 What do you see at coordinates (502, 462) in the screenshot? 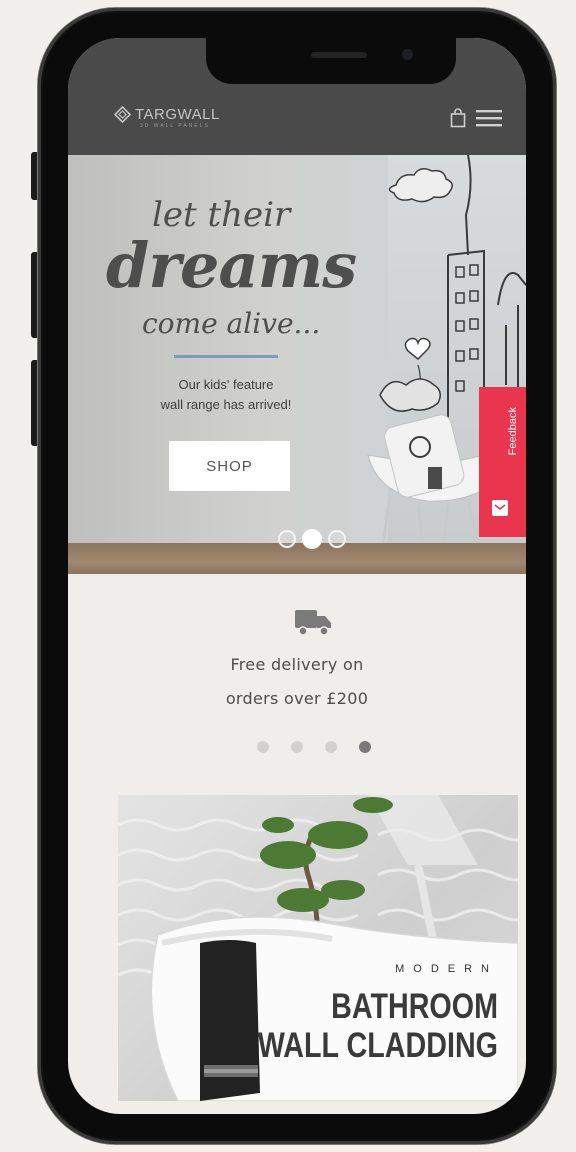
I see `feedback-tab: Feedback` at bounding box center [502, 462].